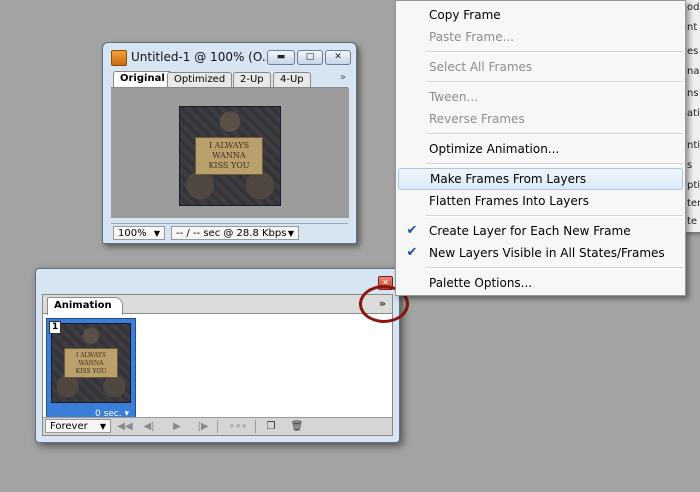 The image size is (700, 492). What do you see at coordinates (547, 253) in the screenshot?
I see `menu-item-label: New Layers Visible in All States/Frames` at bounding box center [547, 253].